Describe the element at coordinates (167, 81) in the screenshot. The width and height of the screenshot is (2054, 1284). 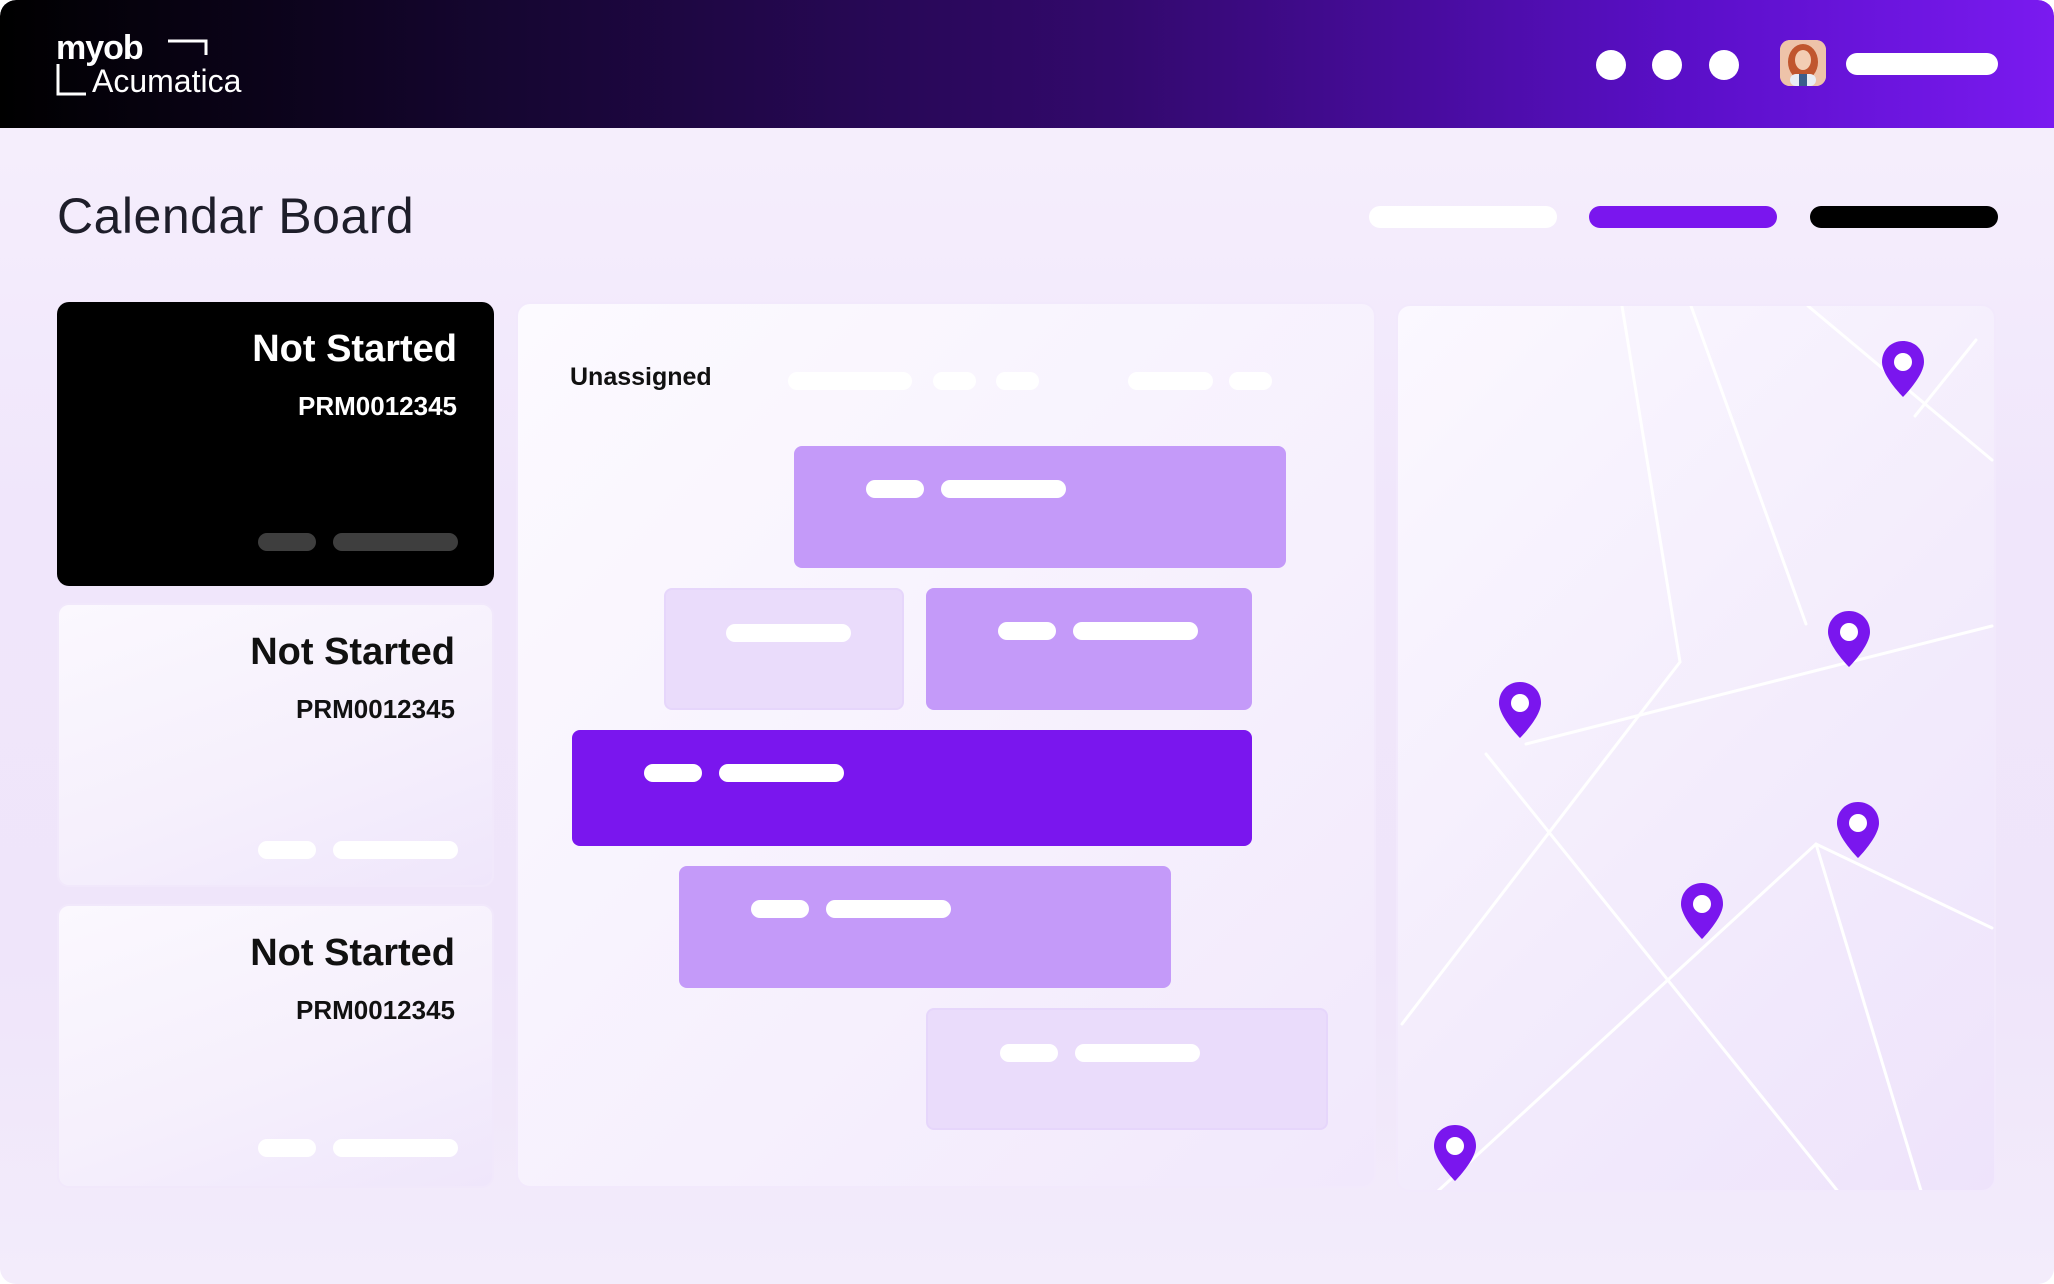
I see `logo-text-acumatica: Acumatica` at that location.